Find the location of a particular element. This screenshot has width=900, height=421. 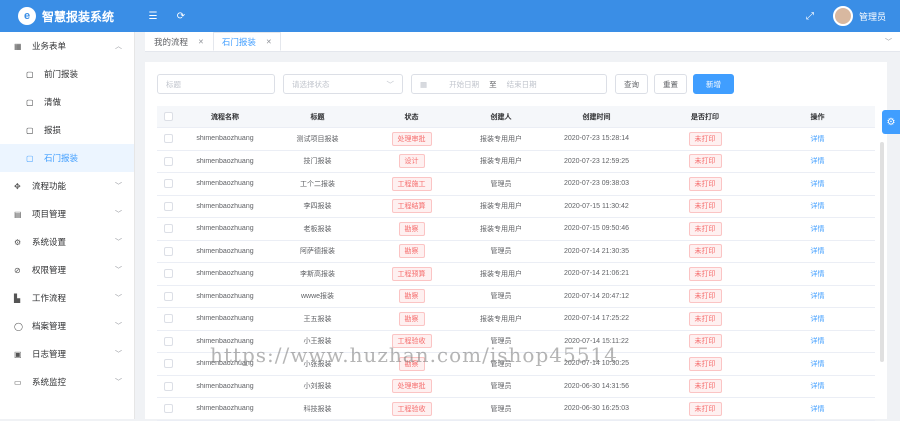

status-badge: 设计 is located at coordinates (411, 161).